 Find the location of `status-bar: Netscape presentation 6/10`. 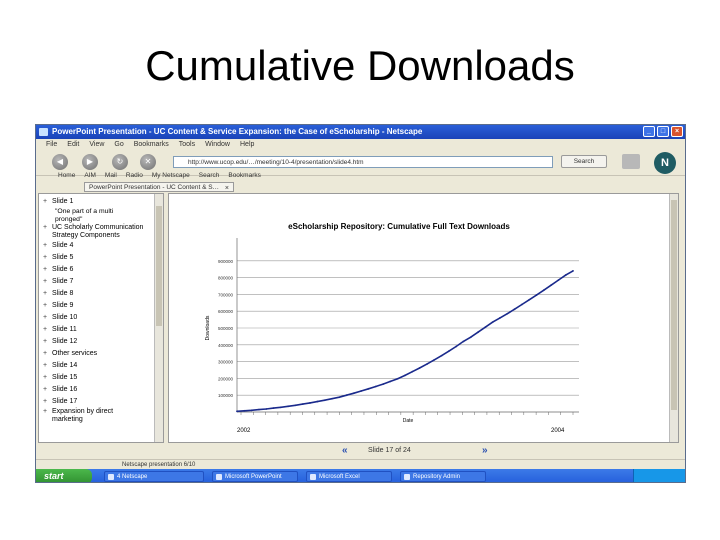

status-bar: Netscape presentation 6/10 is located at coordinates (360, 464).